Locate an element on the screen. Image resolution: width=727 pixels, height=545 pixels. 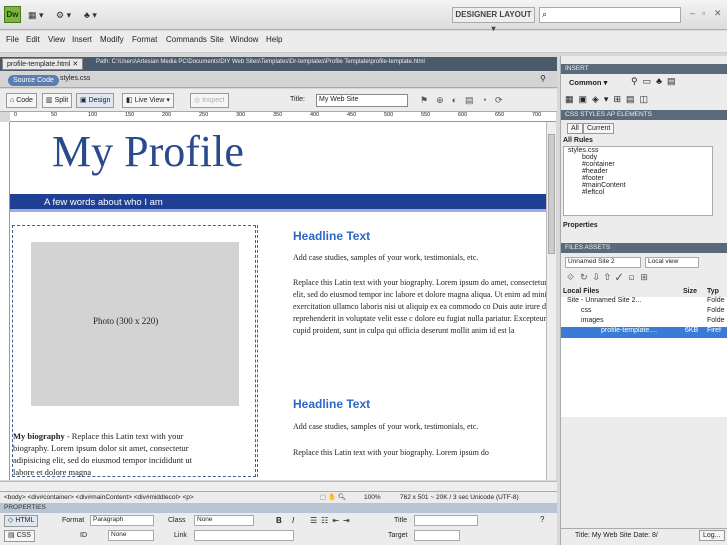
current-button: Current is located at coordinates (599, 128).